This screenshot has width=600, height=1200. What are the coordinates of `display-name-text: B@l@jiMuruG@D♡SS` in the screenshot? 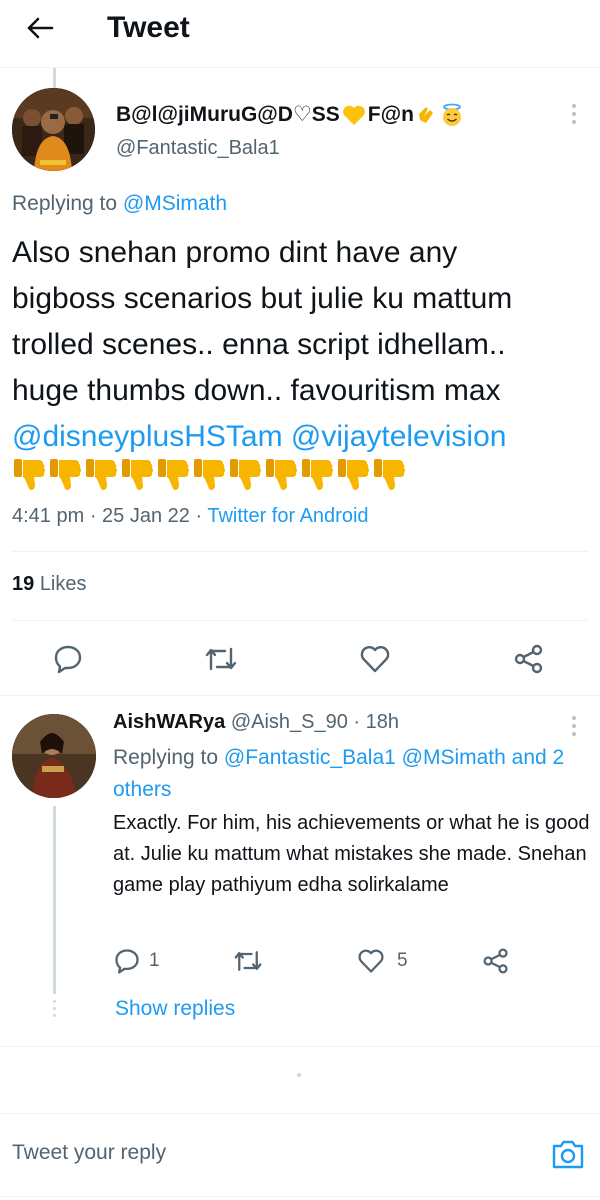 It's located at (228, 114).